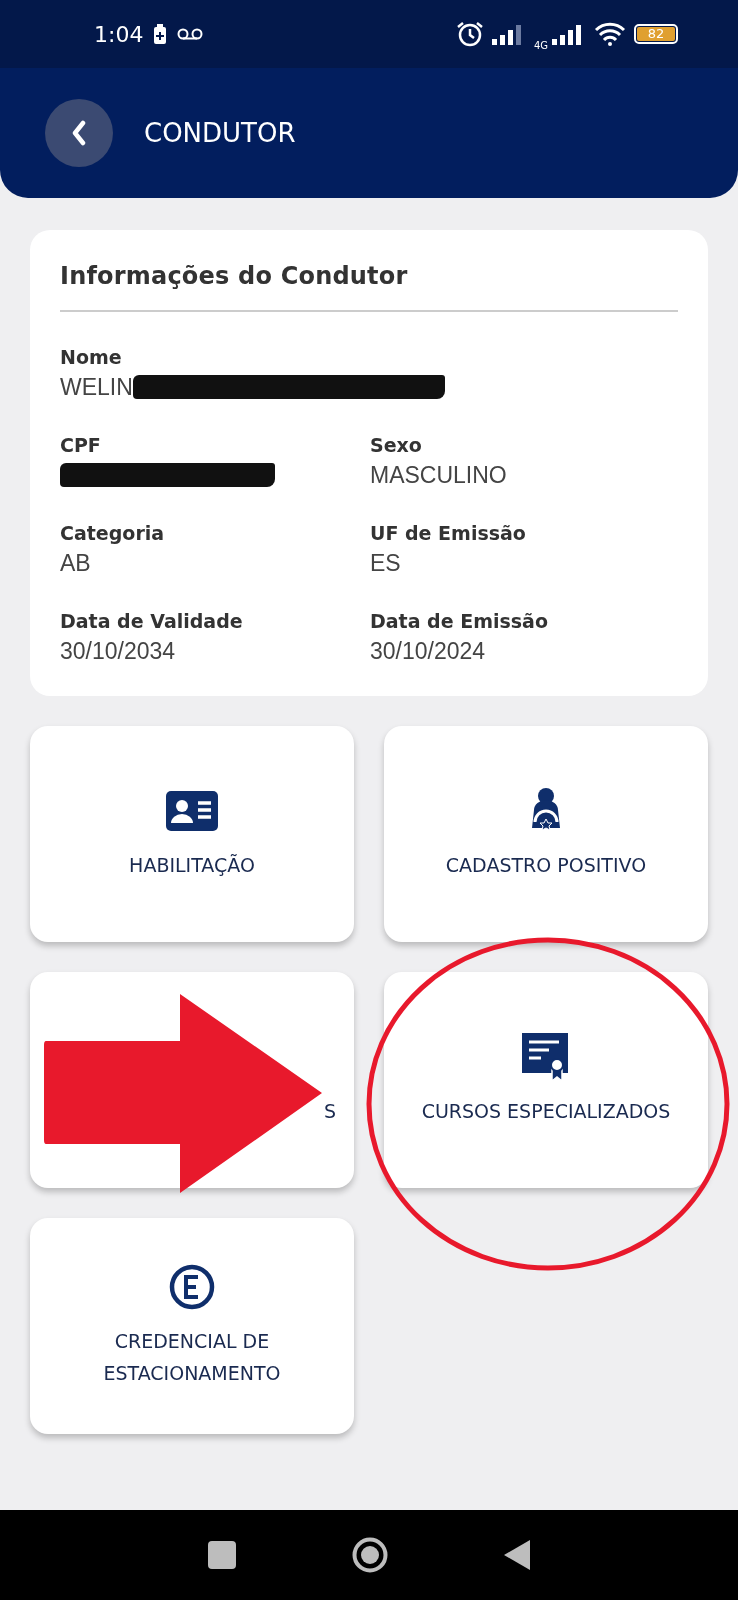  I want to click on field-label: CPF, so click(81, 445).